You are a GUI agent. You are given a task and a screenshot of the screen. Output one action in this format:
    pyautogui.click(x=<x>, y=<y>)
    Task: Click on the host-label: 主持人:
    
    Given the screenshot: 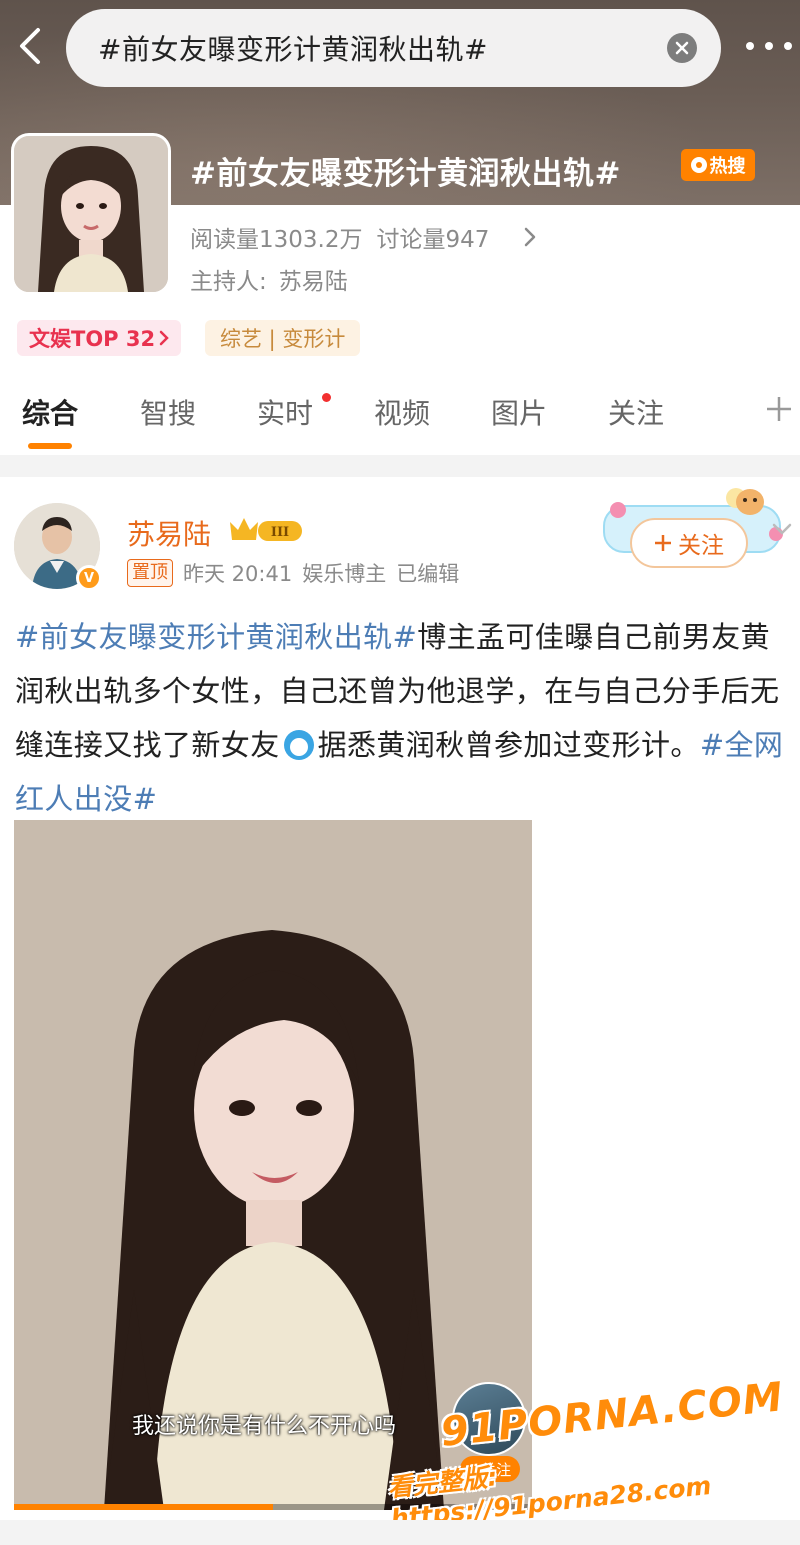 What is the action you would take?
    pyautogui.click(x=228, y=282)
    